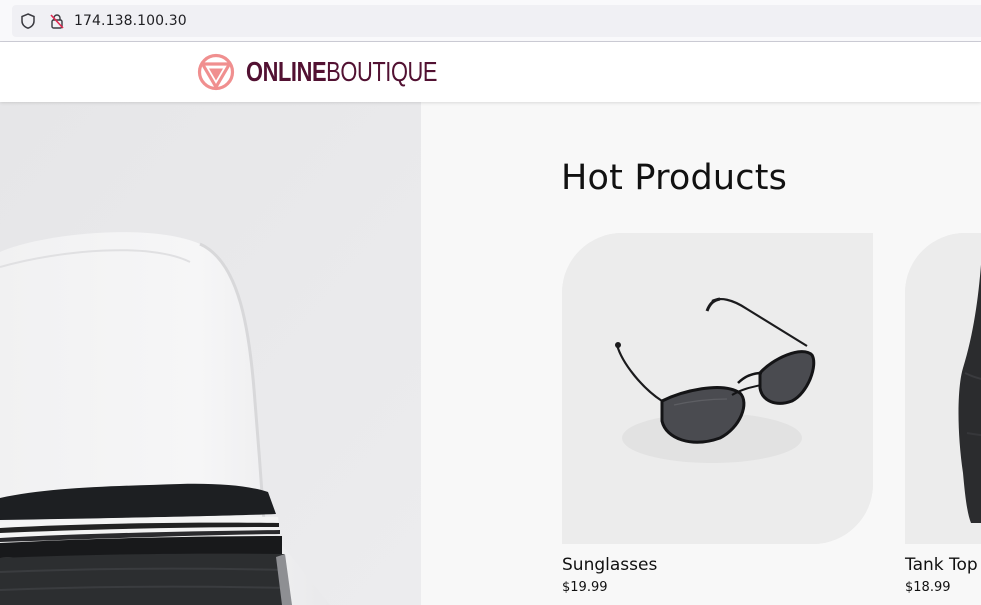 Image resolution: width=981 pixels, height=605 pixels. Describe the element at coordinates (216, 72) in the screenshot. I see `boutique-logo-icon` at that location.